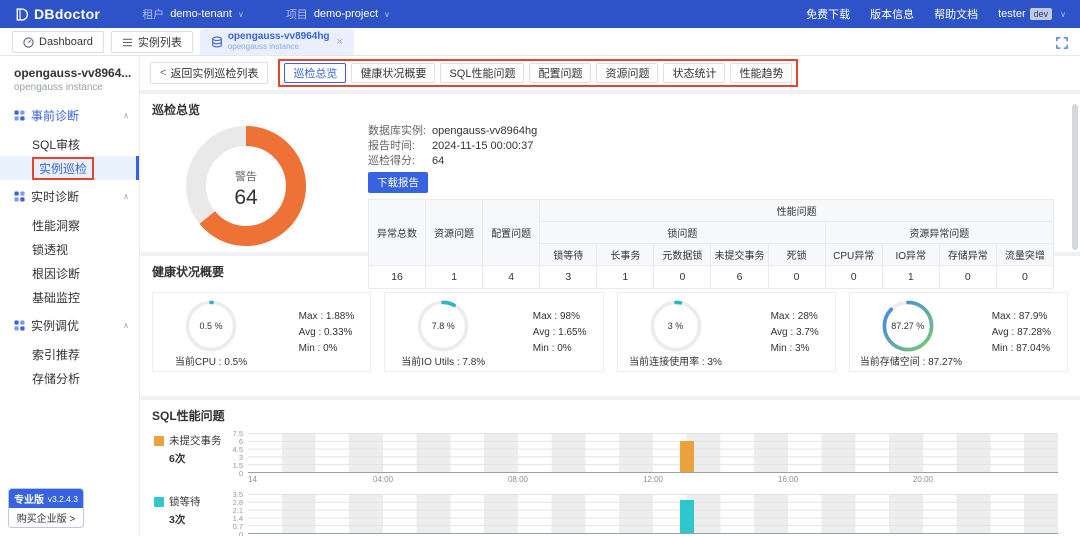 This screenshot has width=1080, height=536. What do you see at coordinates (454, 232) in the screenshot?
I see `table-header: 资源问题` at bounding box center [454, 232].